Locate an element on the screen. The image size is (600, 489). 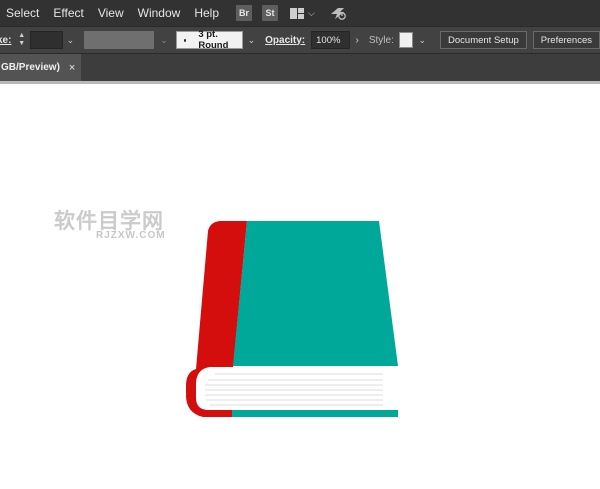
book-cover is located at coordinates (315, 293).